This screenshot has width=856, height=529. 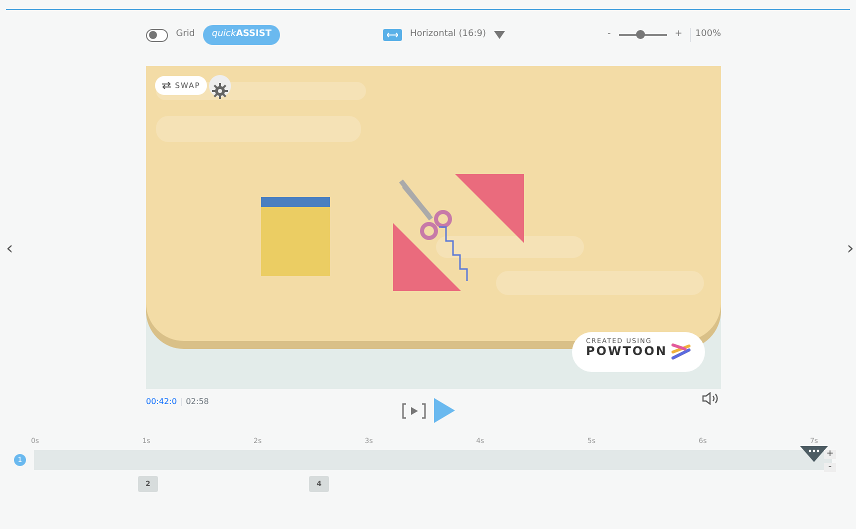 What do you see at coordinates (161, 402) in the screenshot?
I see `current-time: 00:42:0` at bounding box center [161, 402].